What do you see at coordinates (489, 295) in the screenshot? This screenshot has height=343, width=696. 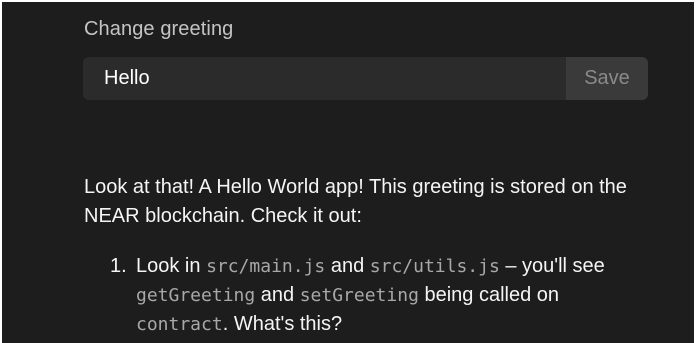 I see `step-text-part: being called on` at bounding box center [489, 295].